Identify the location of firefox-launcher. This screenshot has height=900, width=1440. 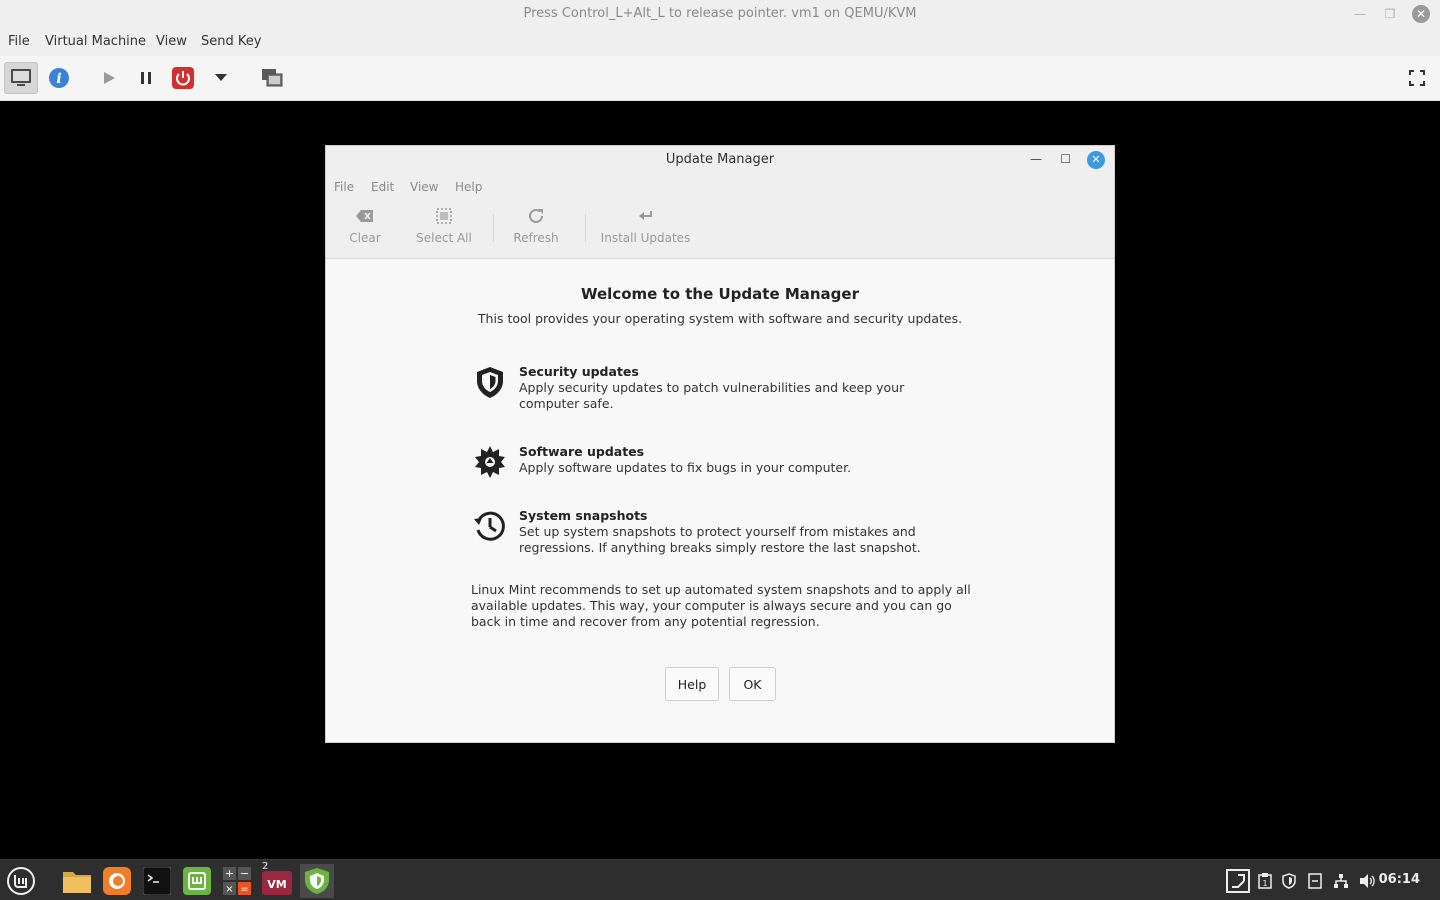
(117, 881).